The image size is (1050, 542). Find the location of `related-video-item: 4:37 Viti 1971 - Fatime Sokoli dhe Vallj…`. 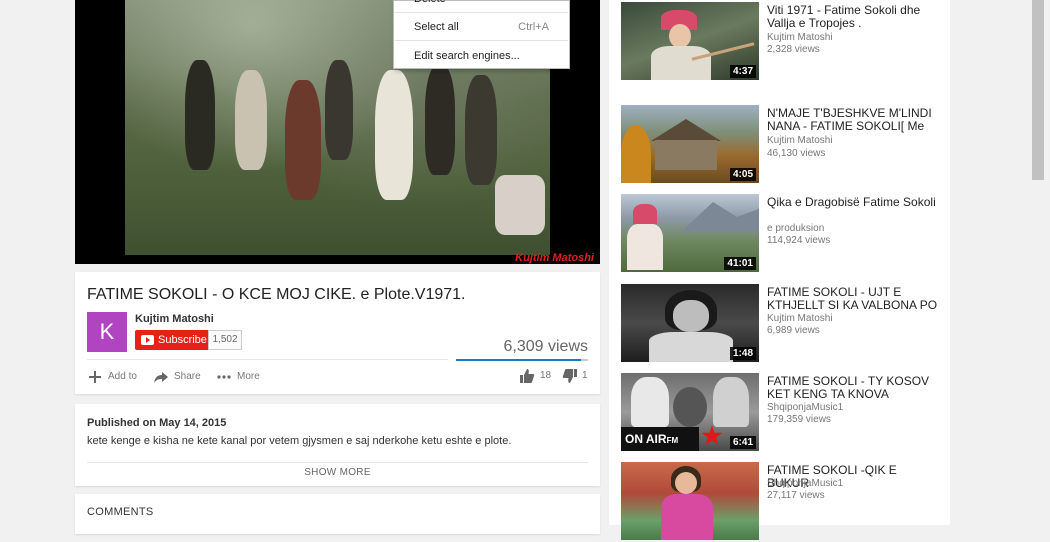

related-video-item: 4:37 Viti 1971 - Fatime Sokoli dhe Vallj… is located at coordinates (781, 42).